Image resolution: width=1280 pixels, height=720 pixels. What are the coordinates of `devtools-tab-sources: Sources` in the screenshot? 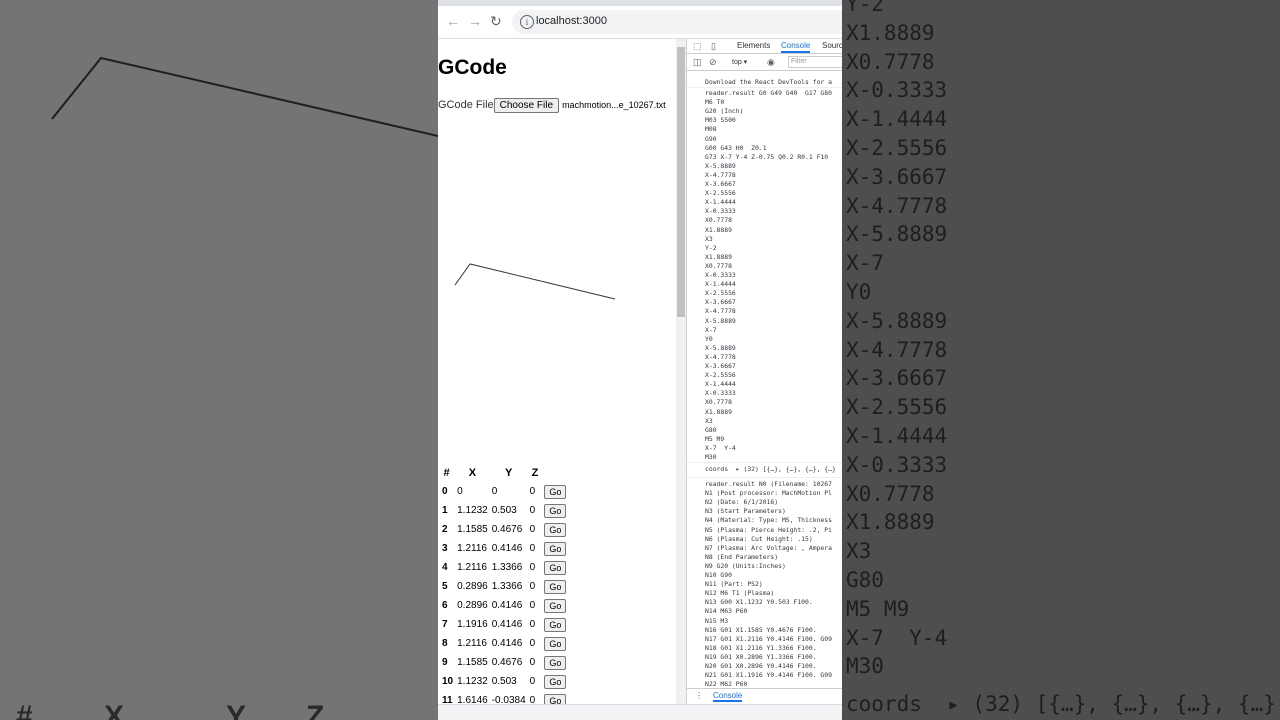 It's located at (832, 45).